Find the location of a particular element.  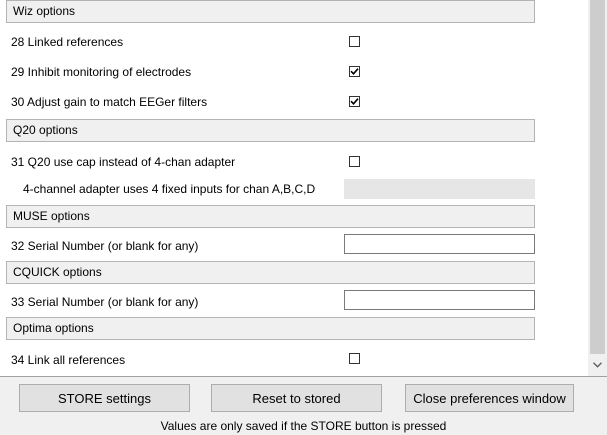

option-34-label: 34 Link all references is located at coordinates (68, 360).